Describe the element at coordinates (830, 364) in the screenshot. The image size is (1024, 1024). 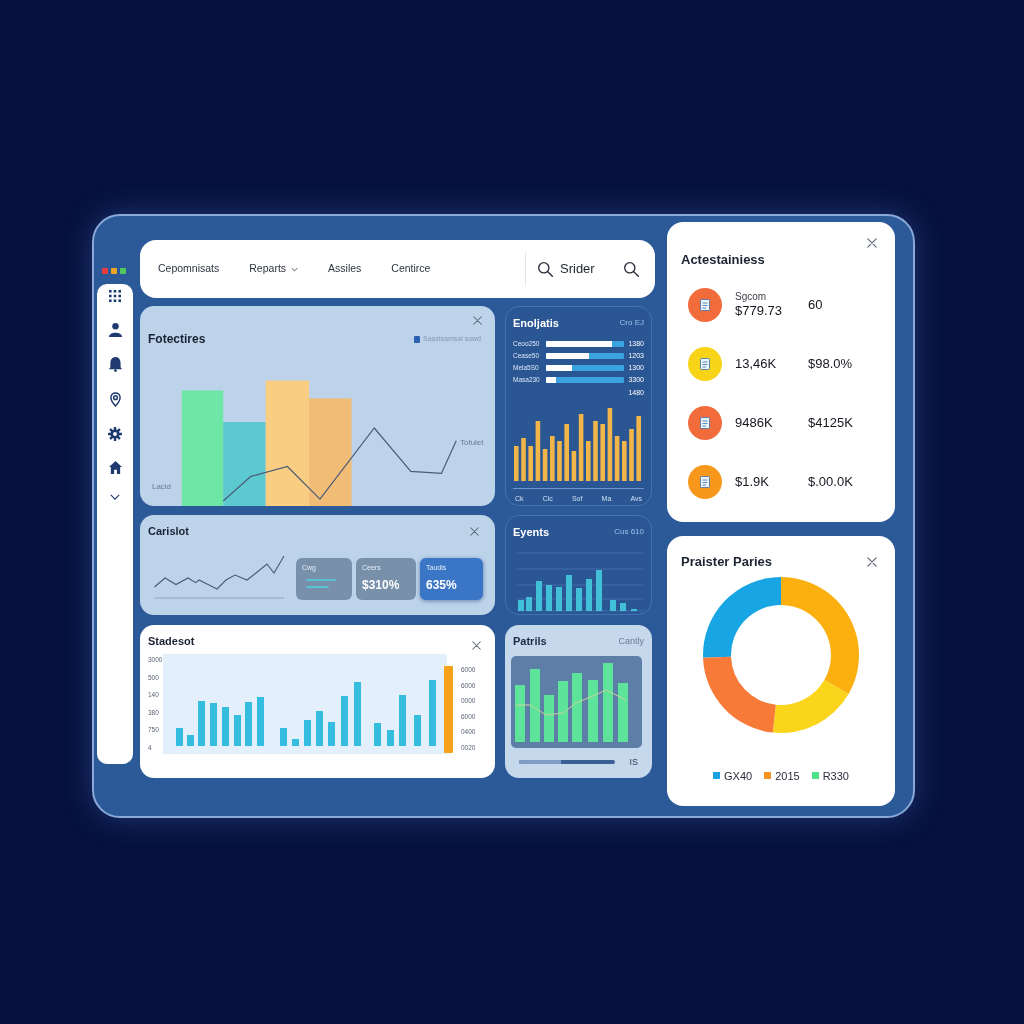
I see `row-change: $98.0%` at that location.